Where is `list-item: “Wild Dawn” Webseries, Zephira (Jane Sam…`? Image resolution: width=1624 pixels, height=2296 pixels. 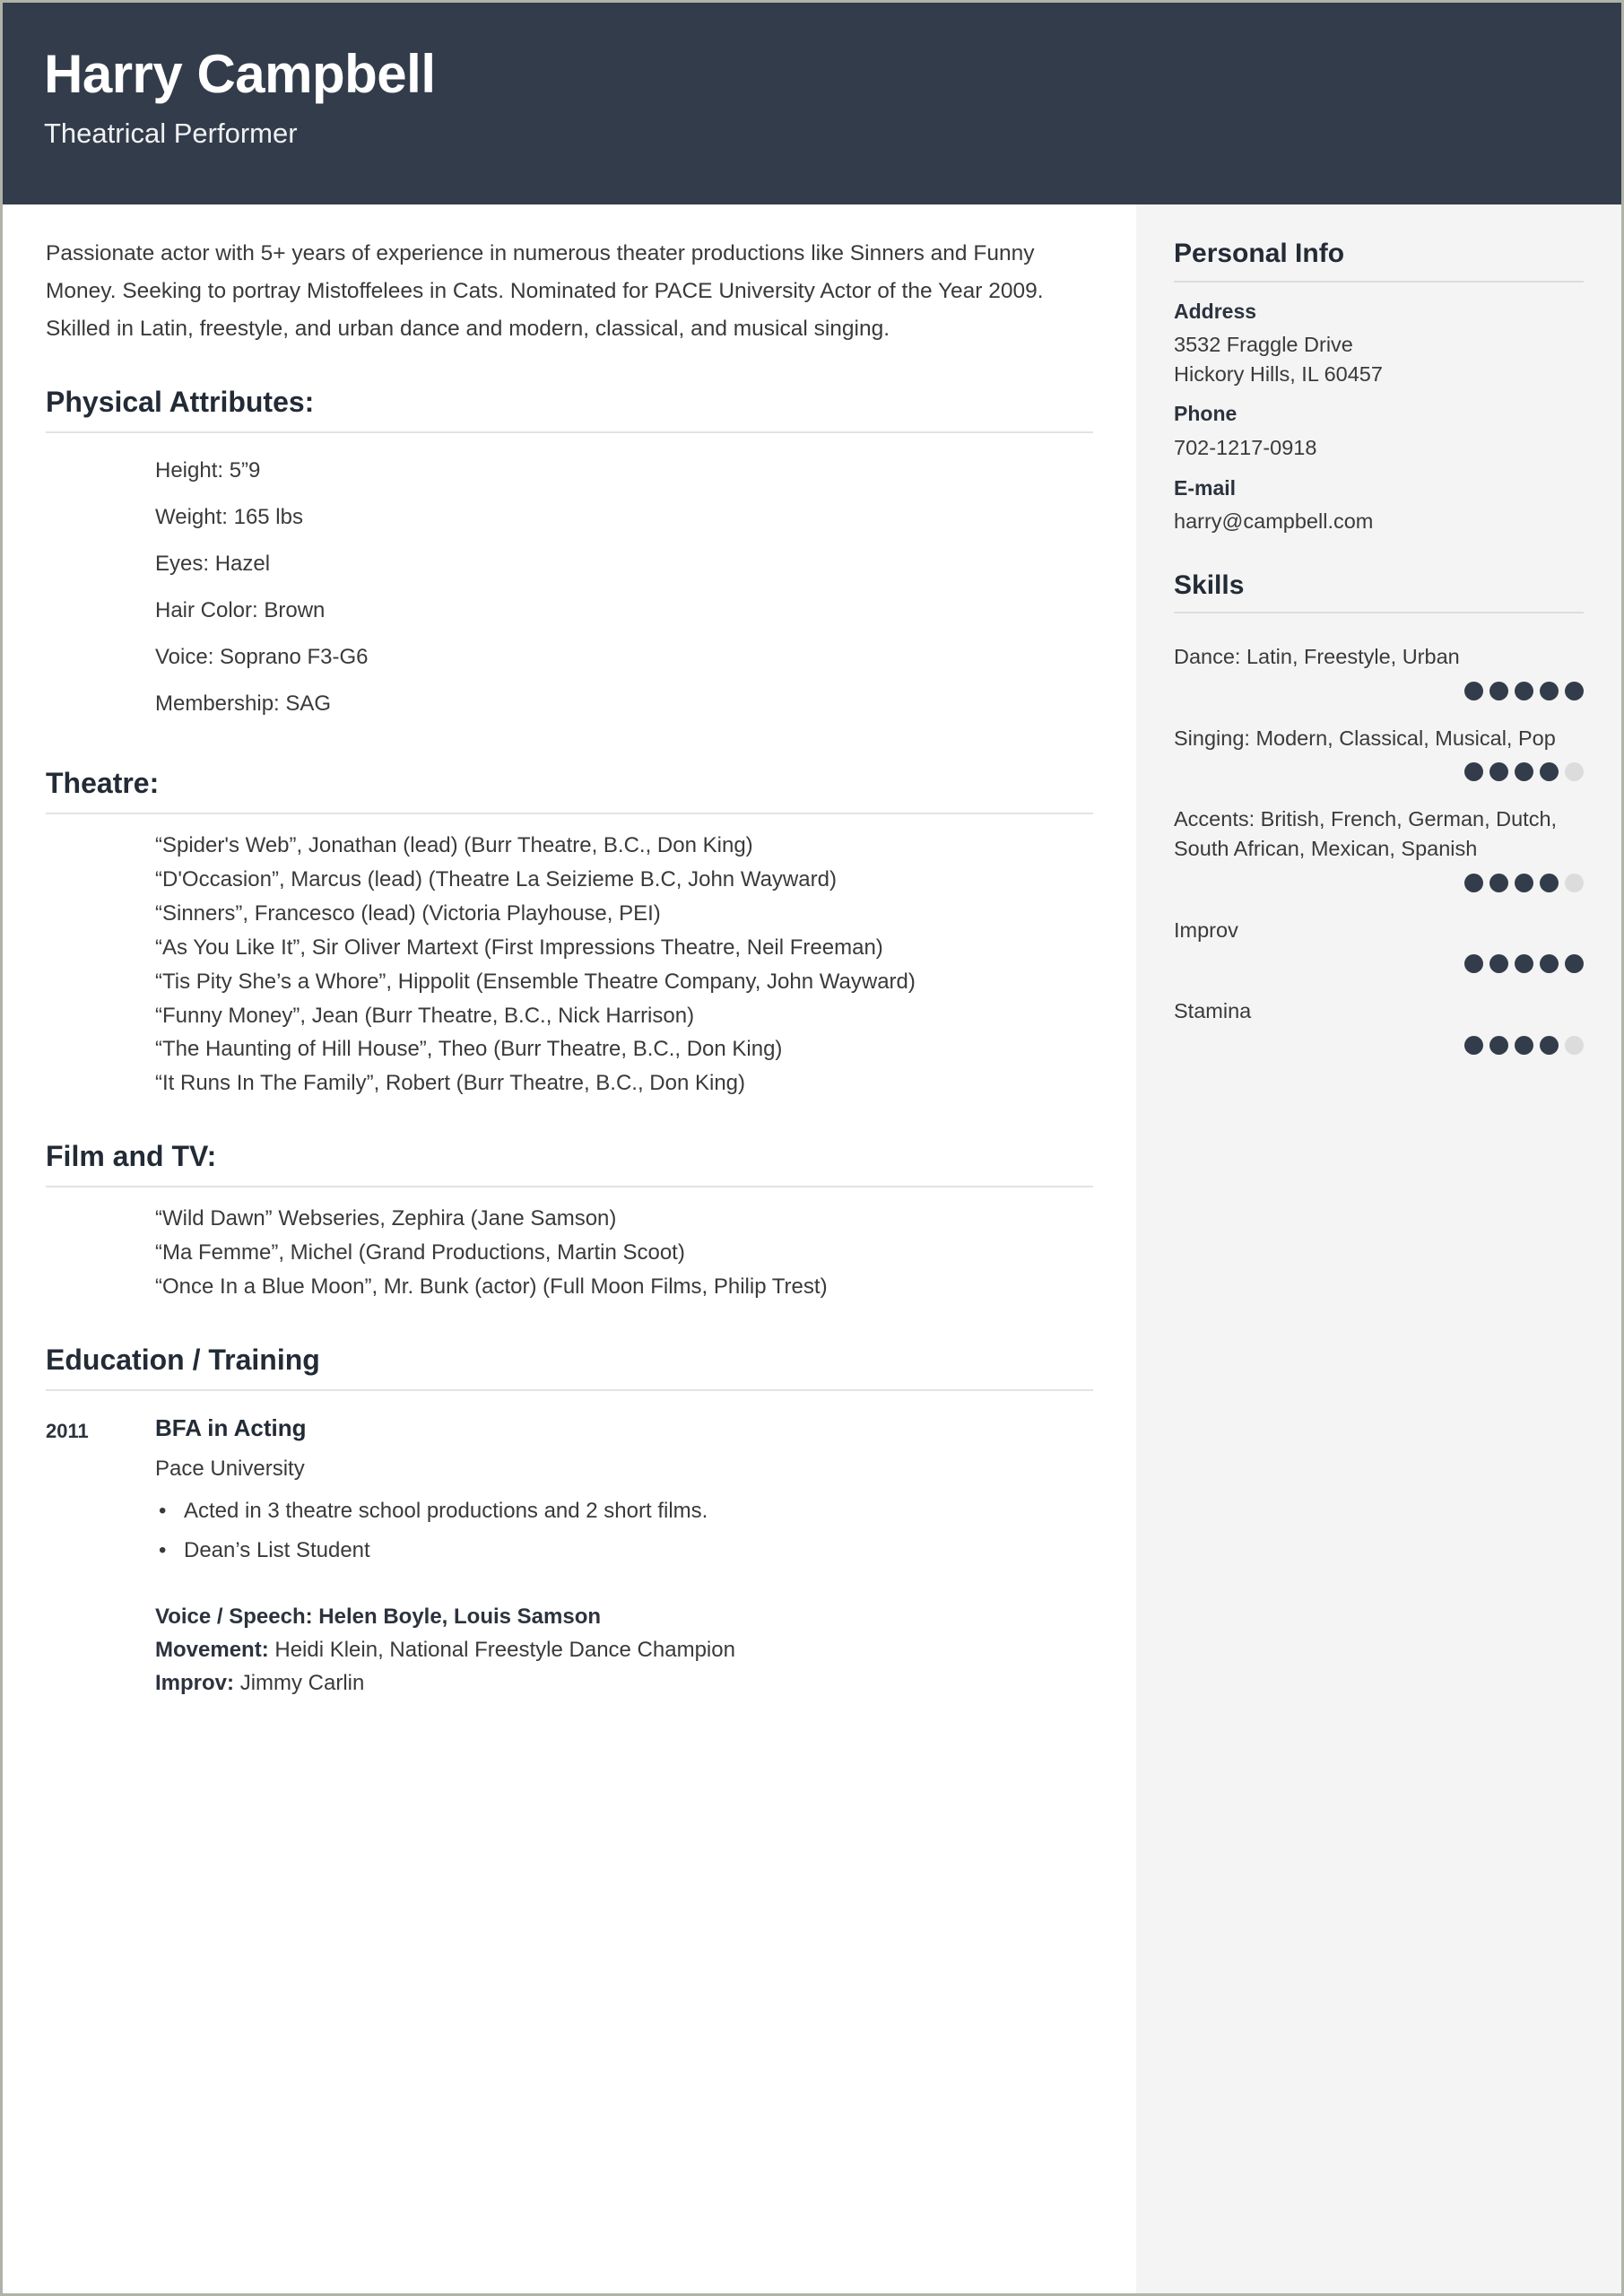
list-item: “Wild Dawn” Webseries, Zephira (Jane Sam… is located at coordinates (386, 1218).